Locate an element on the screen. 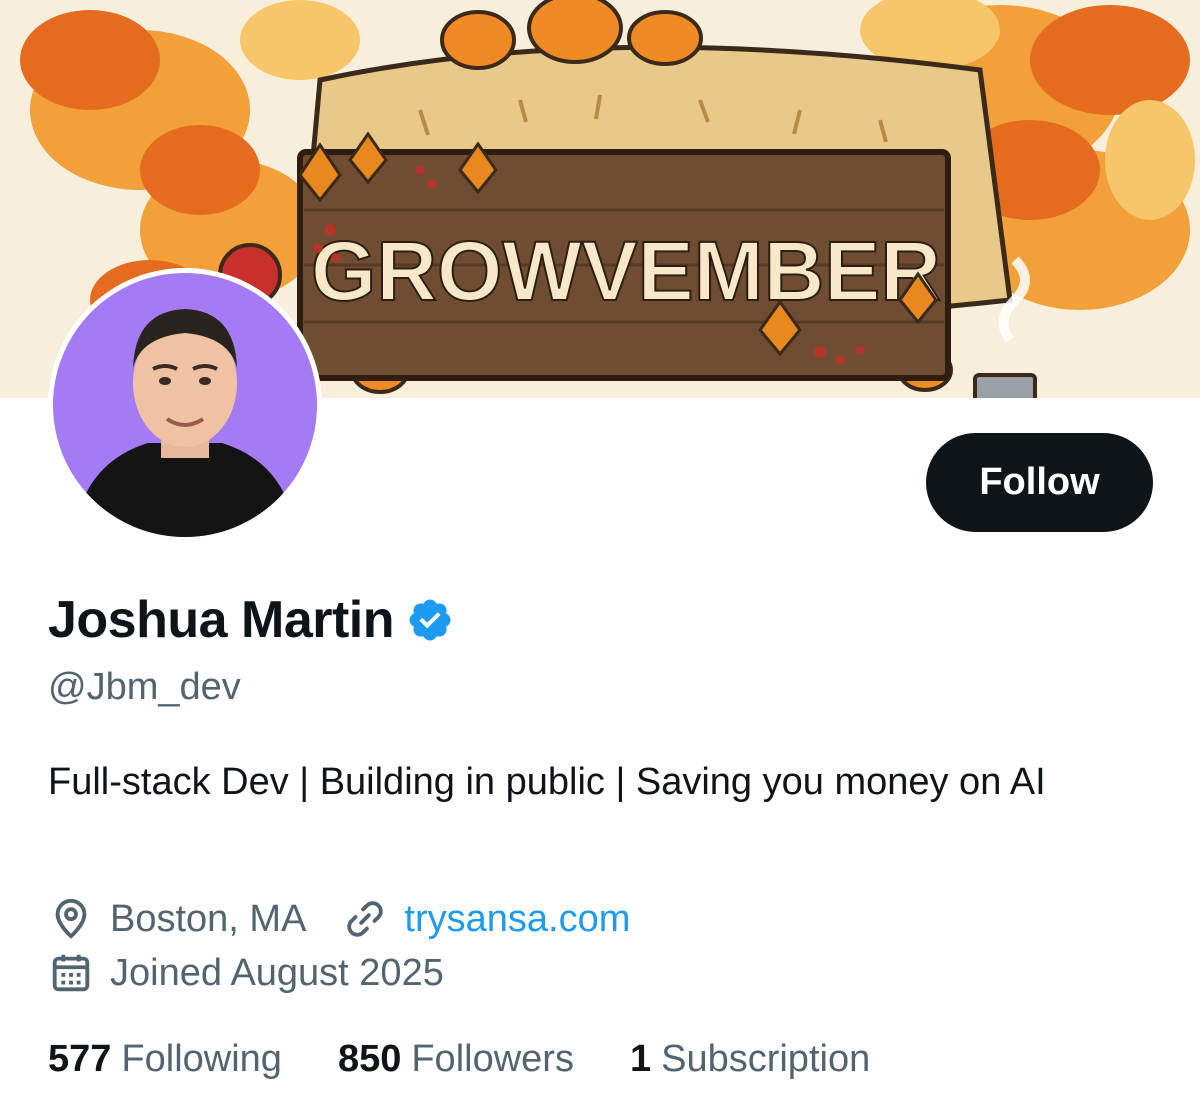 The image size is (1200, 1111). location-item: Boston, MA is located at coordinates (177, 919).